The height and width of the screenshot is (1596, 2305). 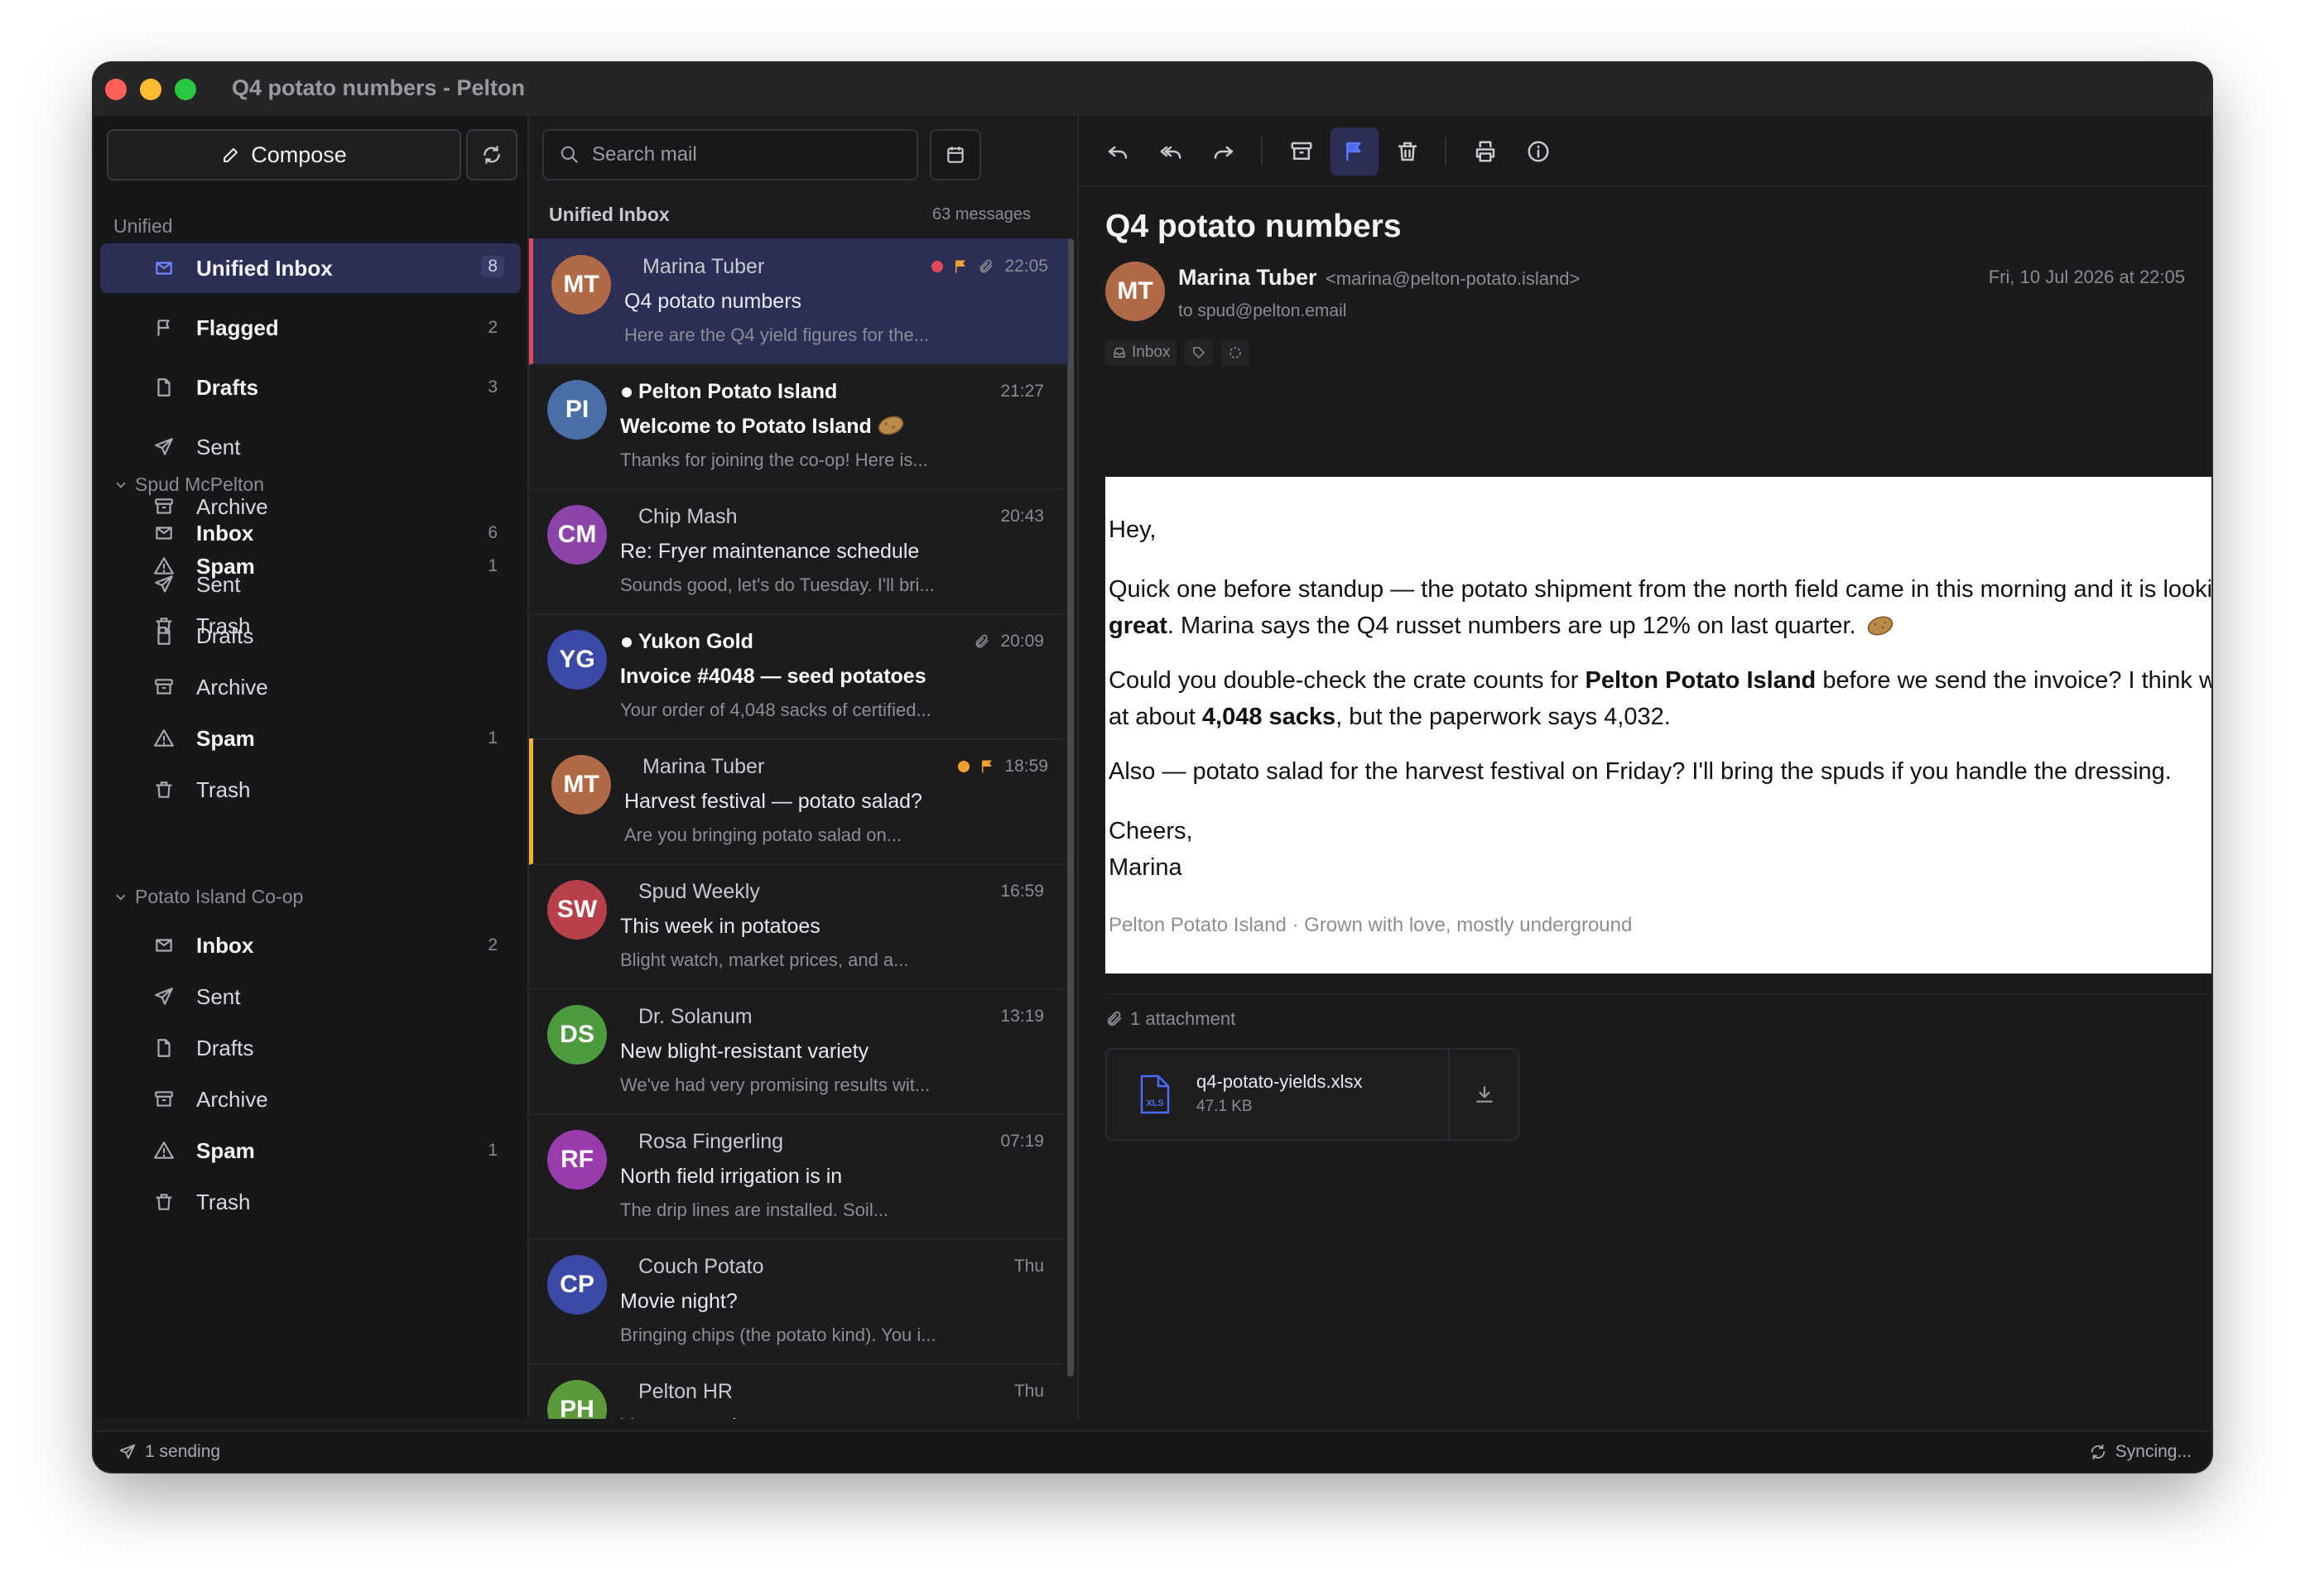 What do you see at coordinates (987, 766) in the screenshot?
I see `flag-icon` at bounding box center [987, 766].